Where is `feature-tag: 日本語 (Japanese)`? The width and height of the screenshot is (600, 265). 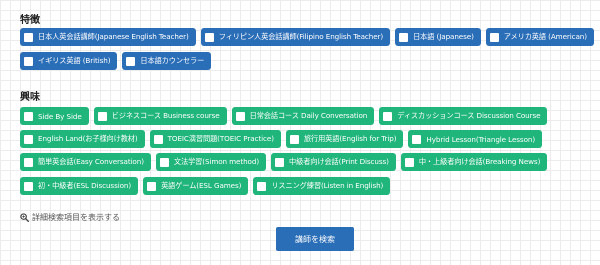
feature-tag: 日本語 (Japanese) is located at coordinates (438, 37).